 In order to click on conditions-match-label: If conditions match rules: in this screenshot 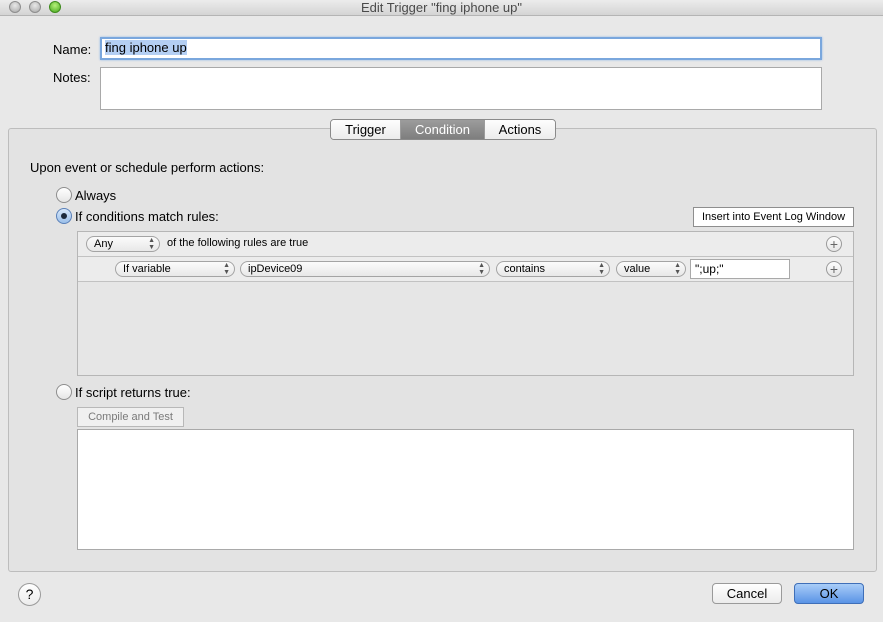, I will do `click(147, 216)`.